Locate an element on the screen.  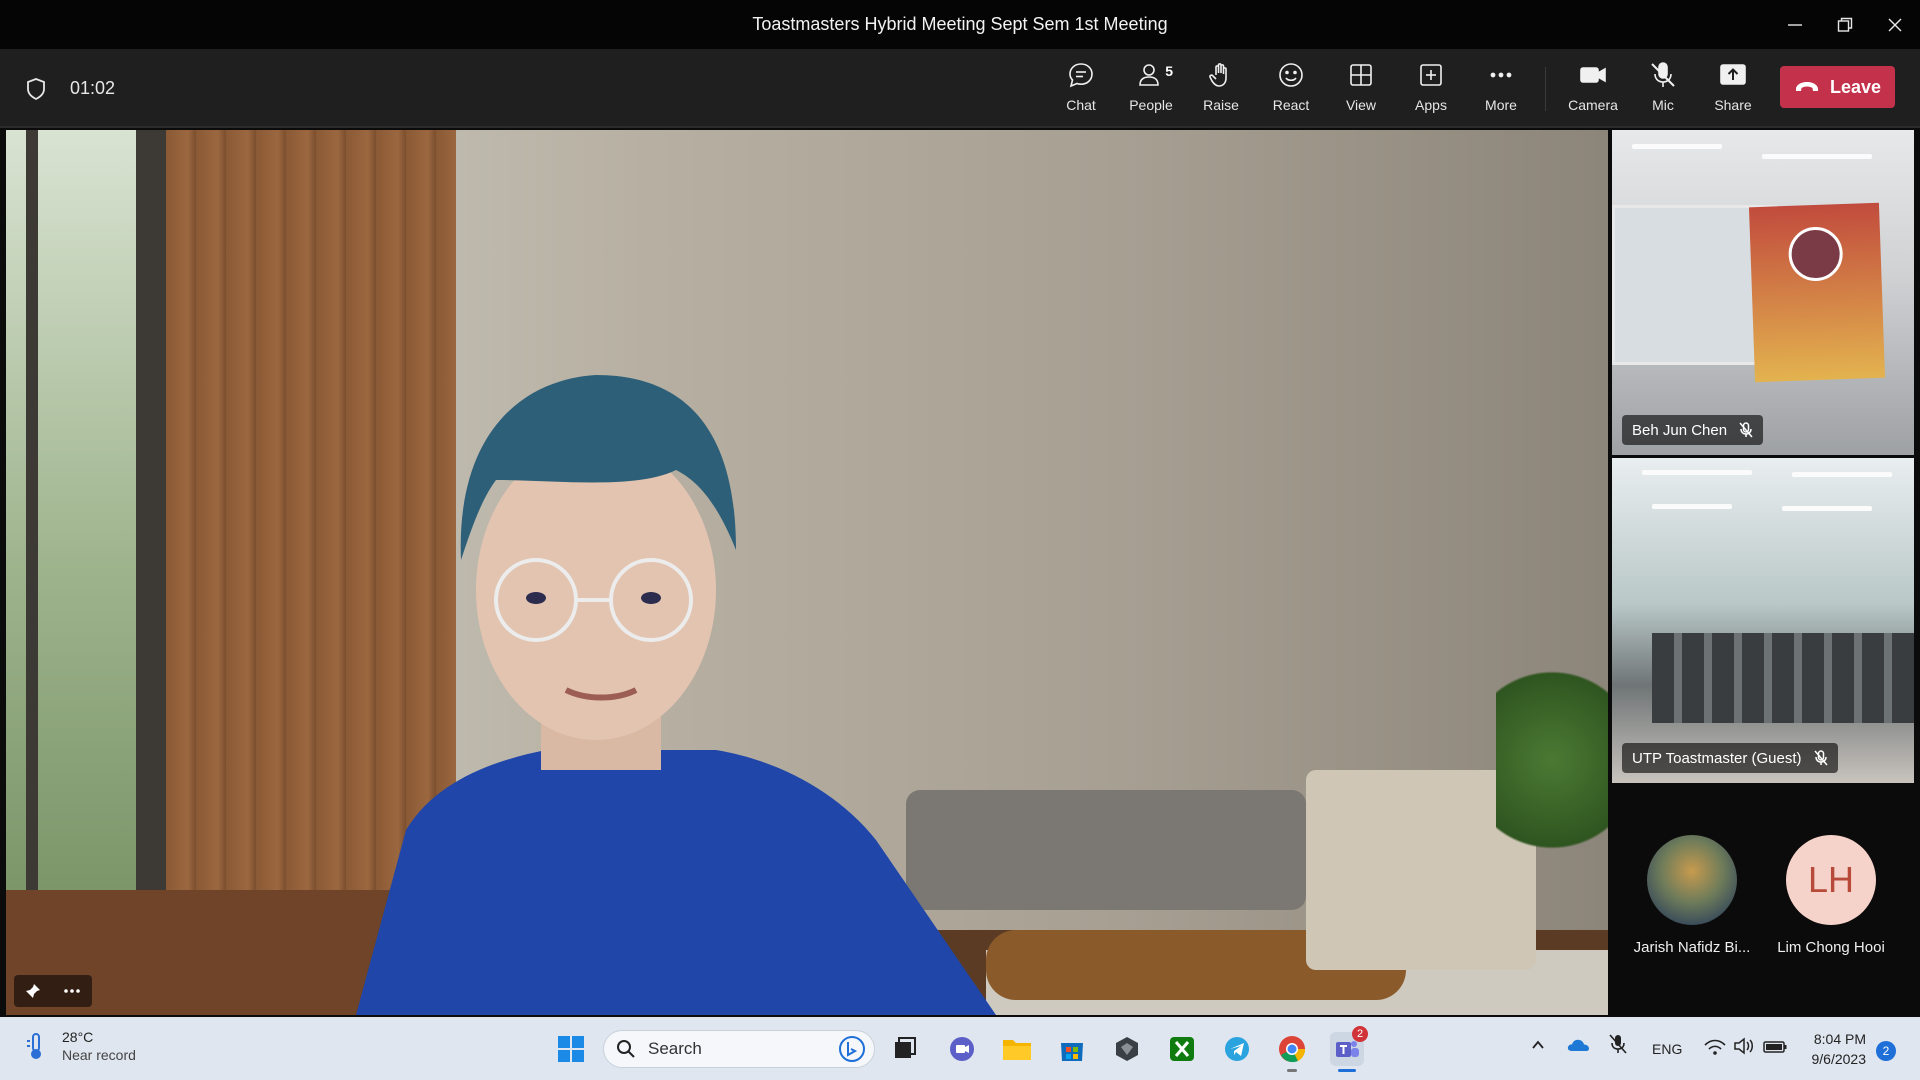
restore-button is located at coordinates (1845, 24).